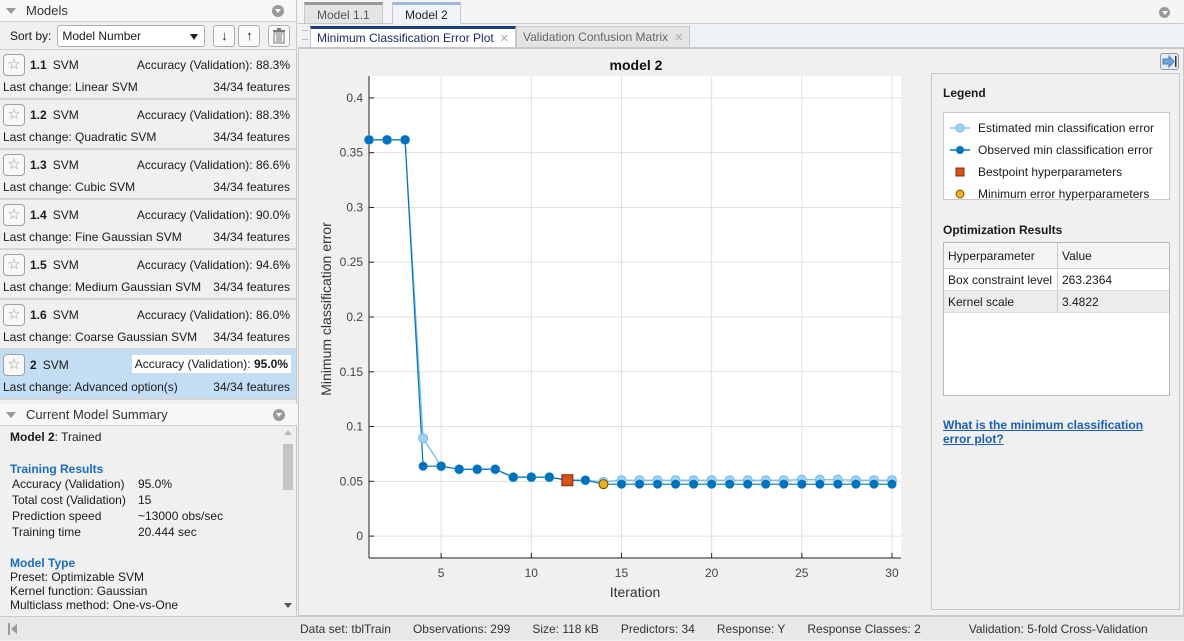  I want to click on header-value: Value, so click(1077, 256).